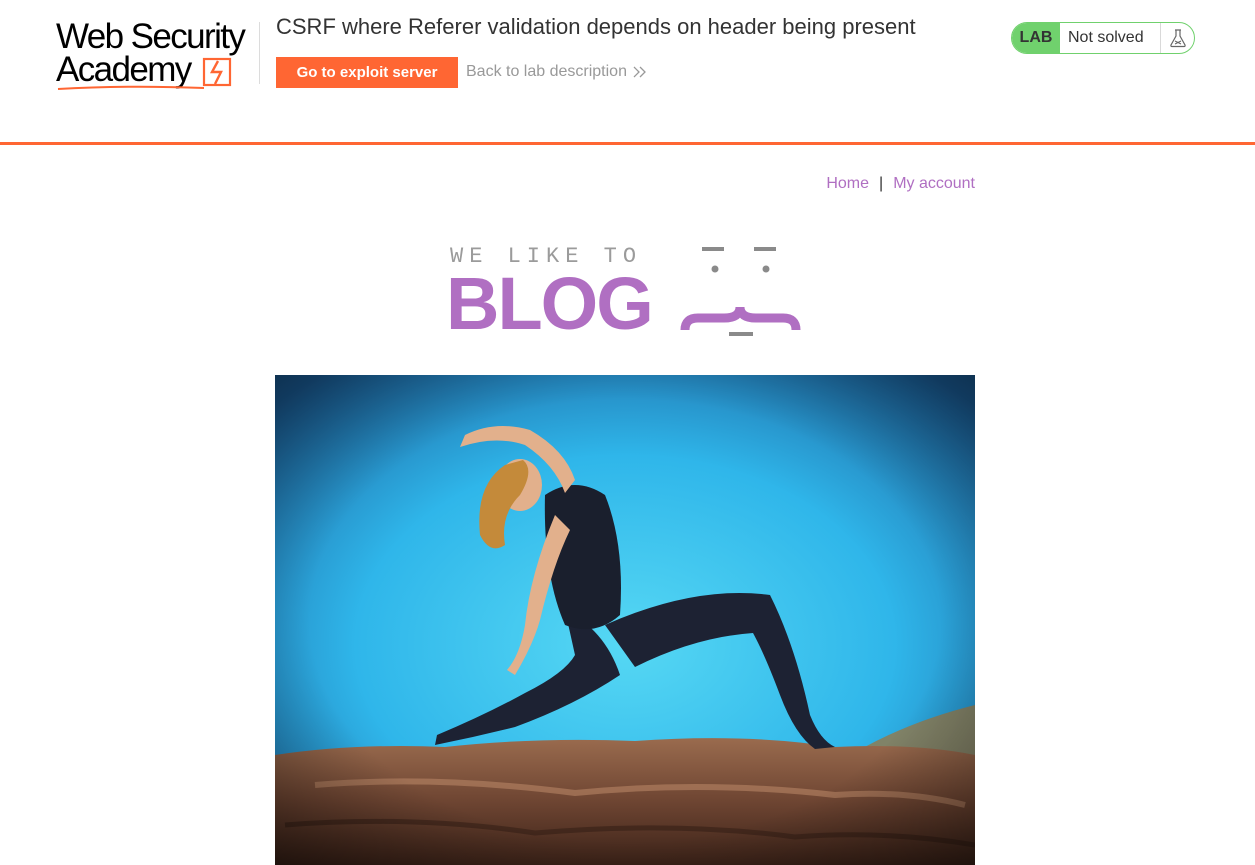 This screenshot has width=1255, height=865. Describe the element at coordinates (151, 36) in the screenshot. I see `logo-line-1: Web Security` at that location.